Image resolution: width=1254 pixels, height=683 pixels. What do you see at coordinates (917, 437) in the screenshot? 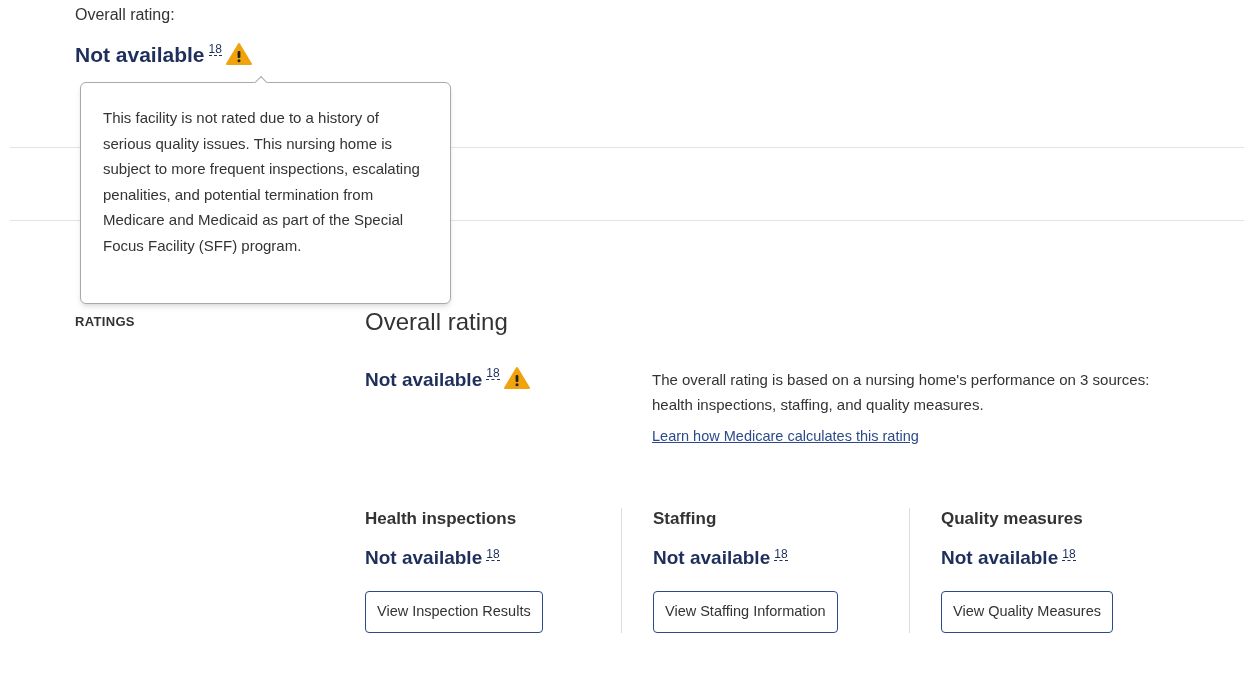
I see `learn-more-link: Learn how Medicare calculates this rating` at bounding box center [917, 437].